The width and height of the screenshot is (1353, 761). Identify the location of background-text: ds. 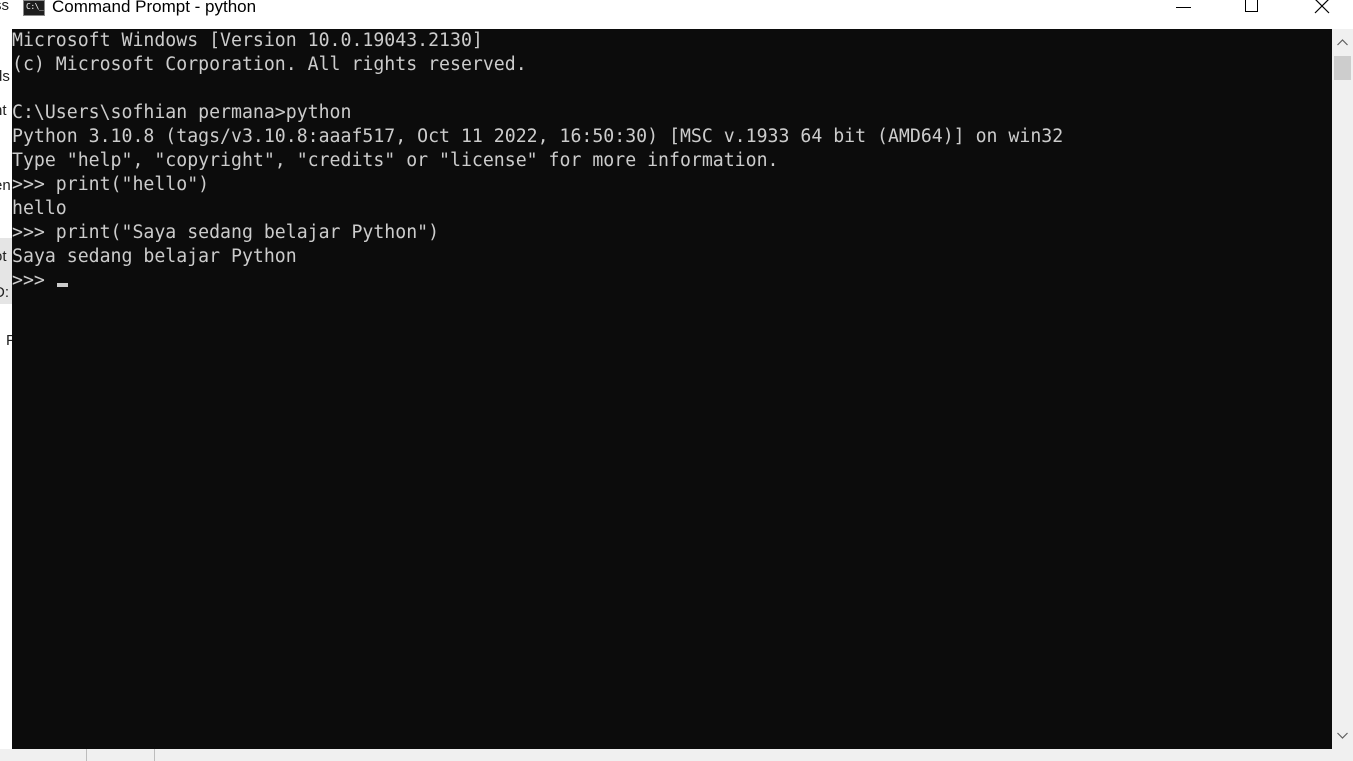
(5, 76).